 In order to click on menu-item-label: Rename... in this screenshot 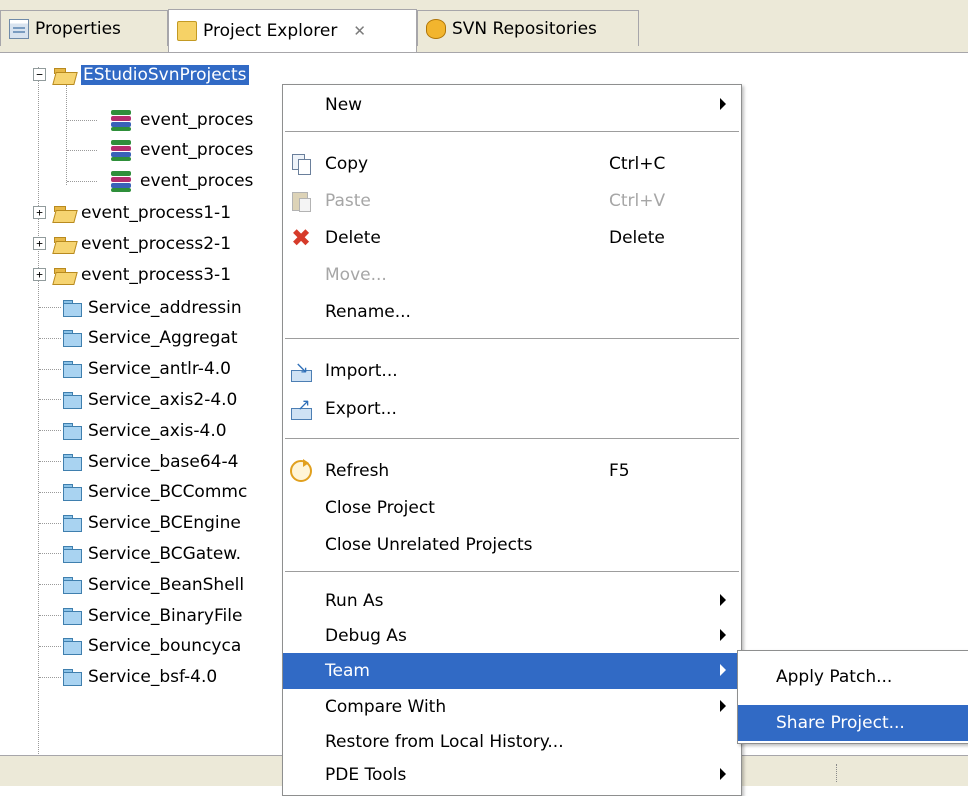, I will do `click(368, 312)`.